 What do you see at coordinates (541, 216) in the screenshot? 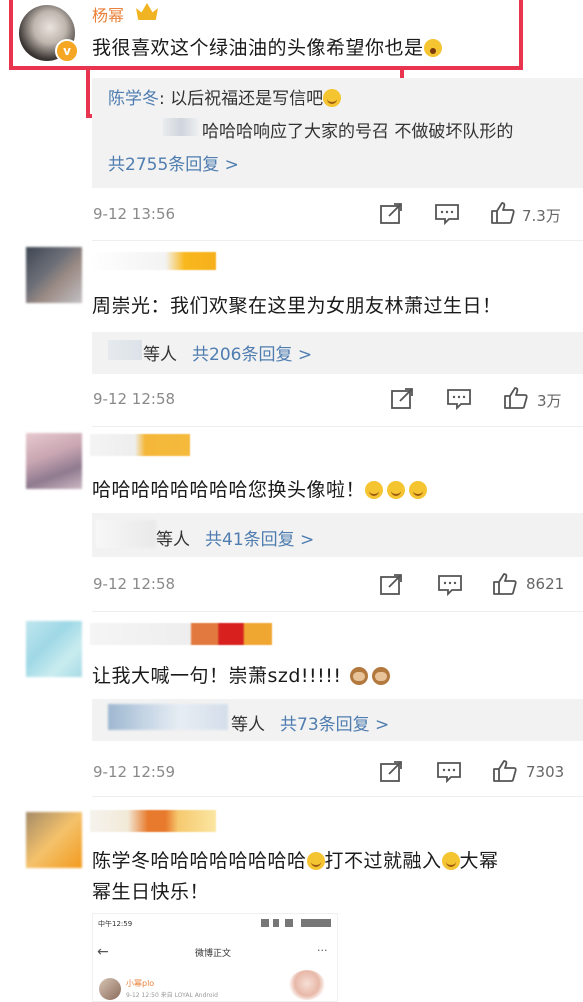
I see `like-count: 7.3万` at bounding box center [541, 216].